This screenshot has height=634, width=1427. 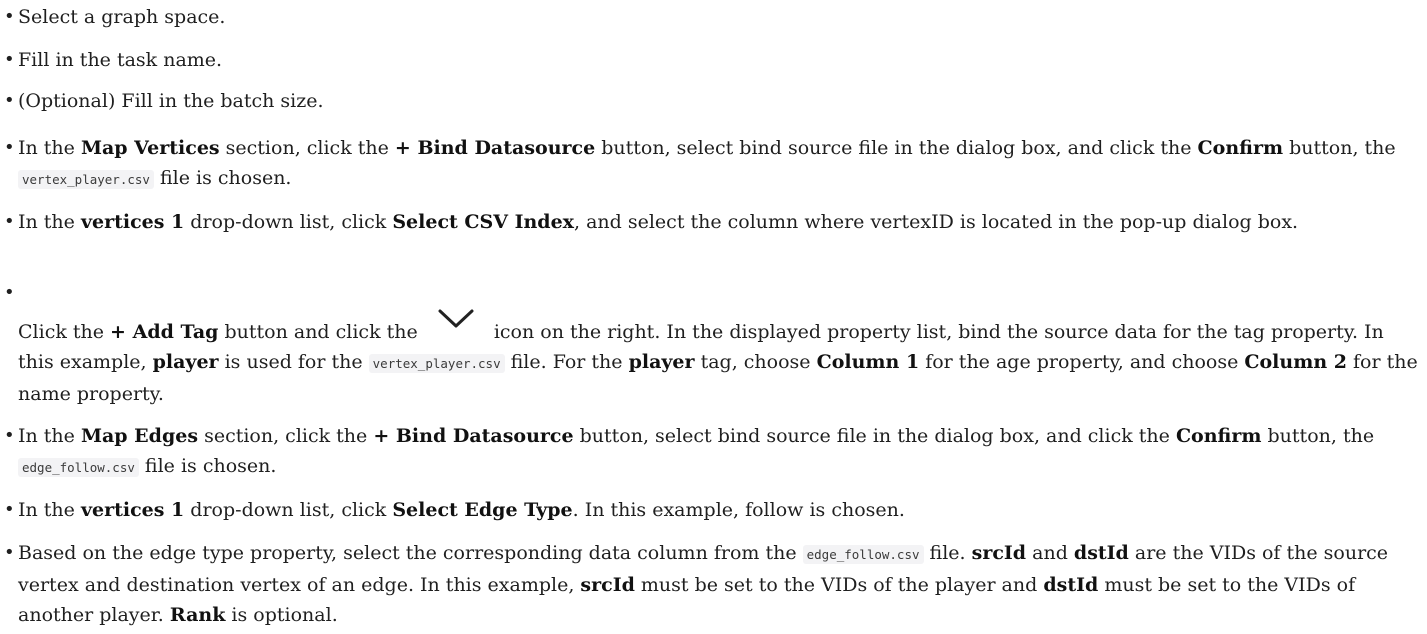 I want to click on bold-term: Map Edges, so click(x=139, y=436).